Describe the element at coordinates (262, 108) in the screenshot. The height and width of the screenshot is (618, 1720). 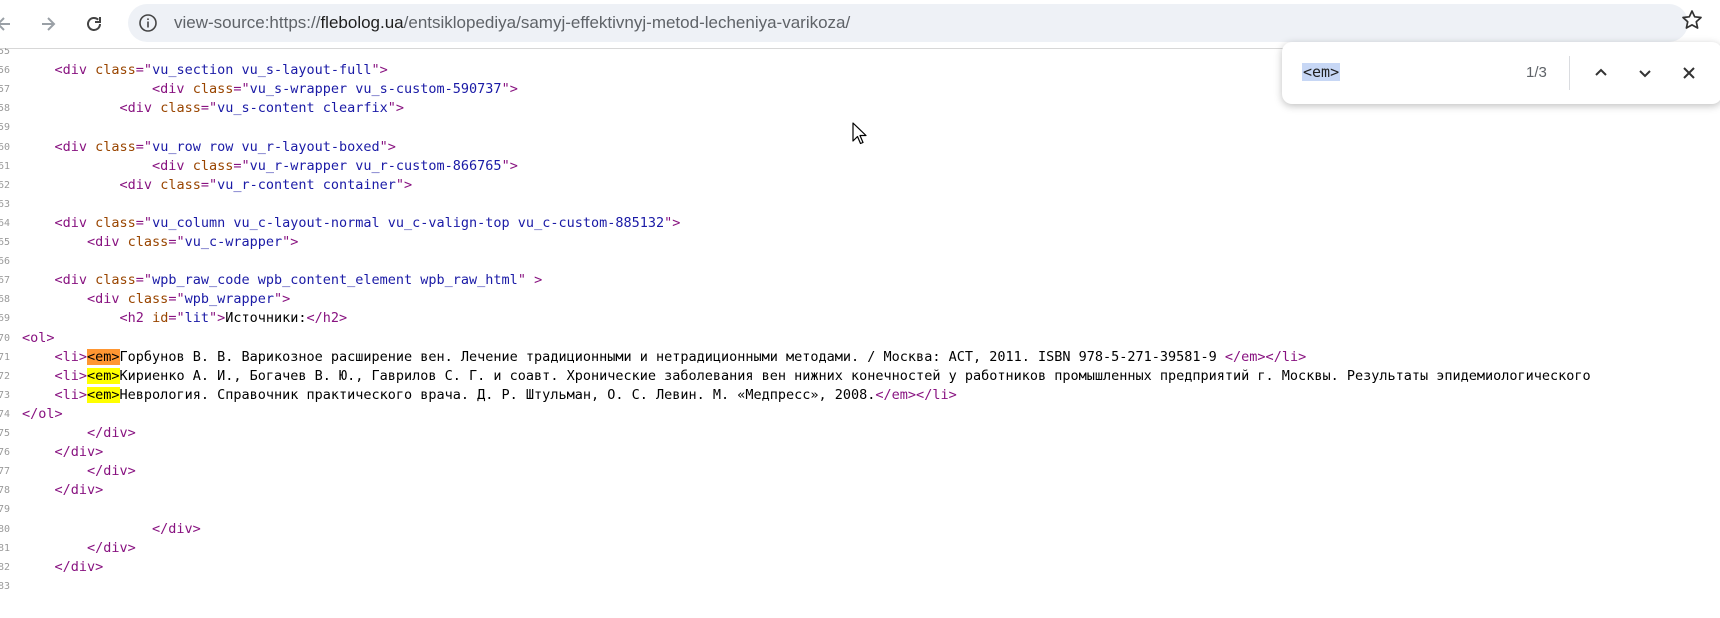
I see `source-code-text: <div class="vu_s-content clearfix">` at that location.